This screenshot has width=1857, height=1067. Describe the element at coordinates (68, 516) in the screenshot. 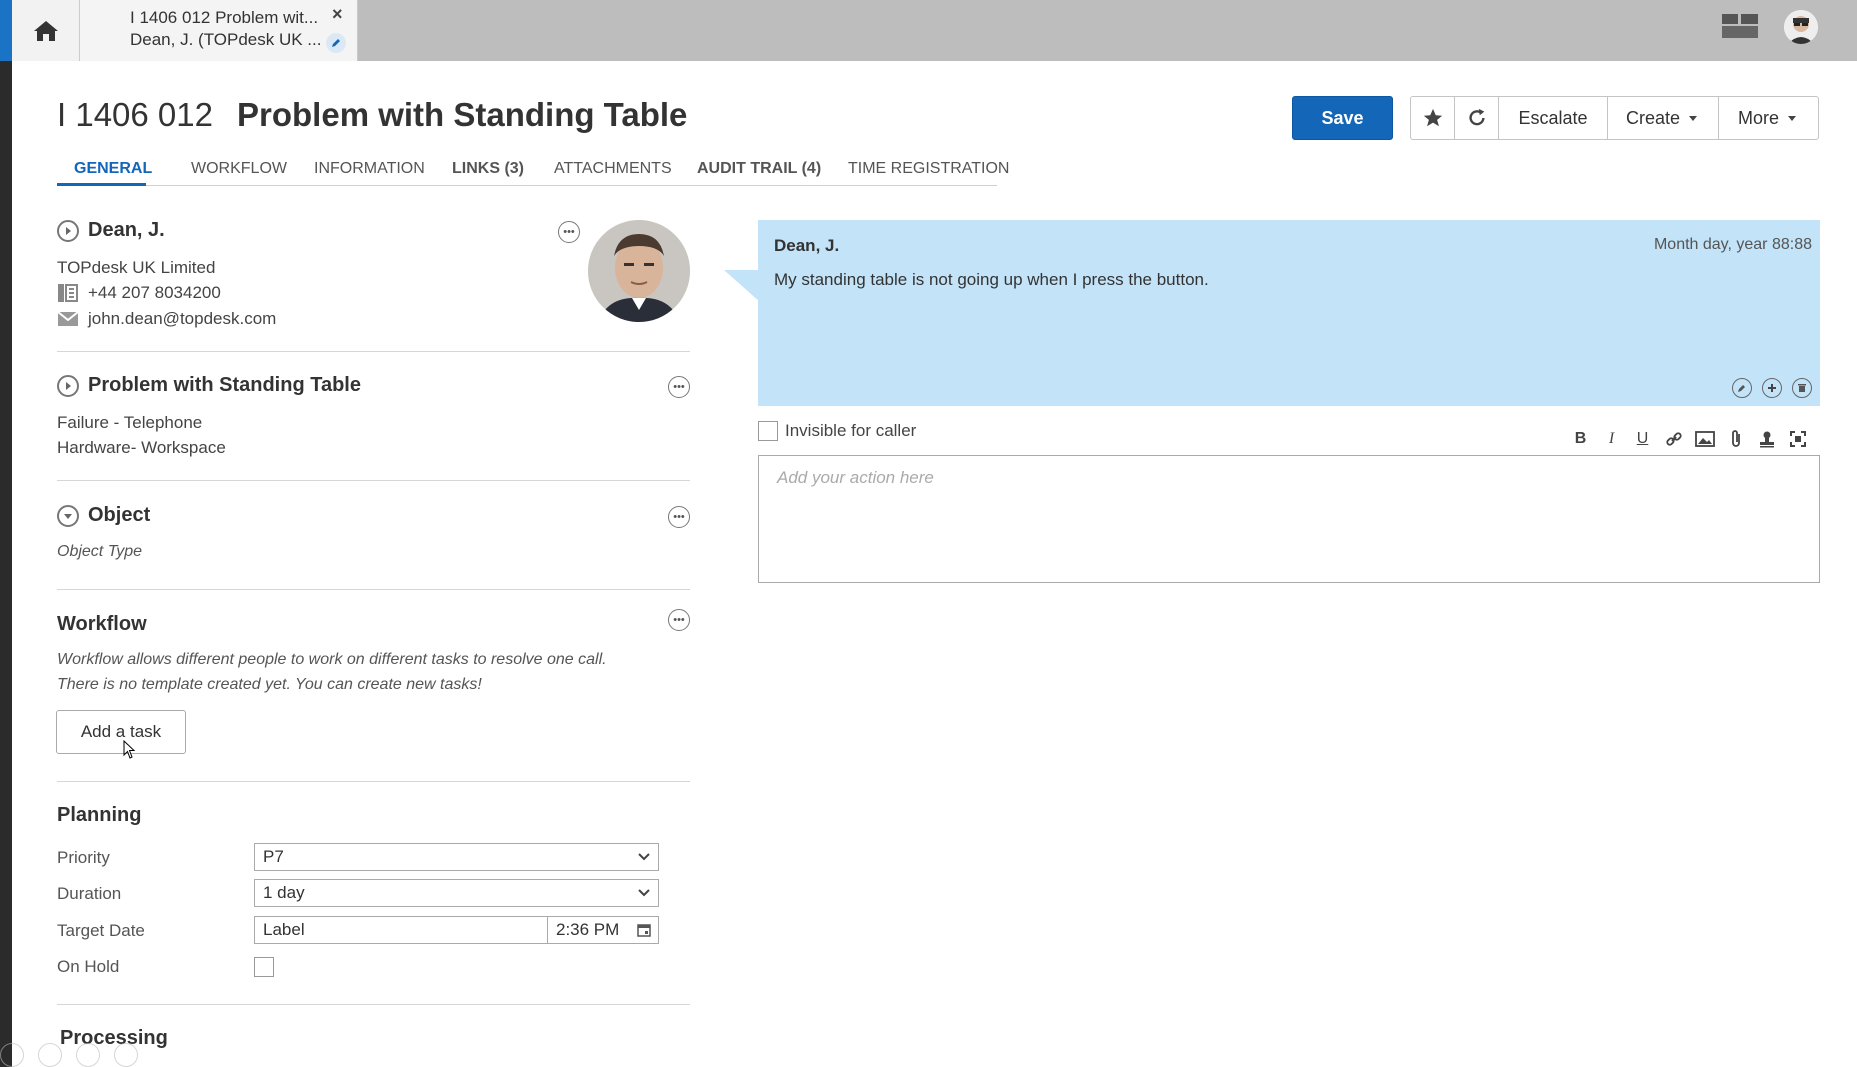

I see `collapse-object-icon` at that location.